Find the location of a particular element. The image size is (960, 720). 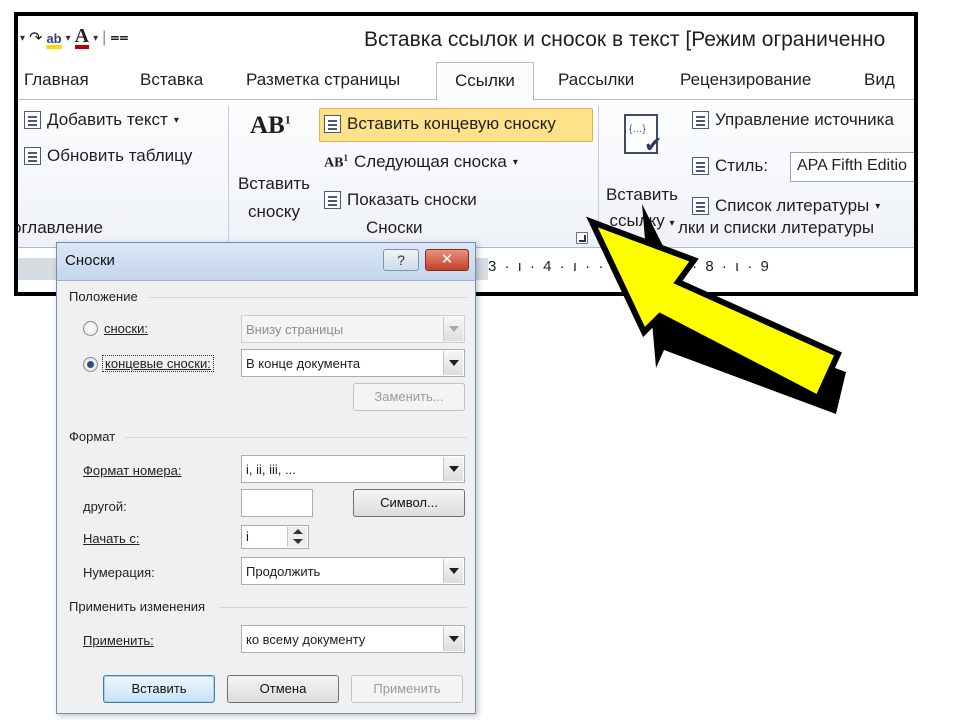

apply-button: Применить is located at coordinates (407, 689).